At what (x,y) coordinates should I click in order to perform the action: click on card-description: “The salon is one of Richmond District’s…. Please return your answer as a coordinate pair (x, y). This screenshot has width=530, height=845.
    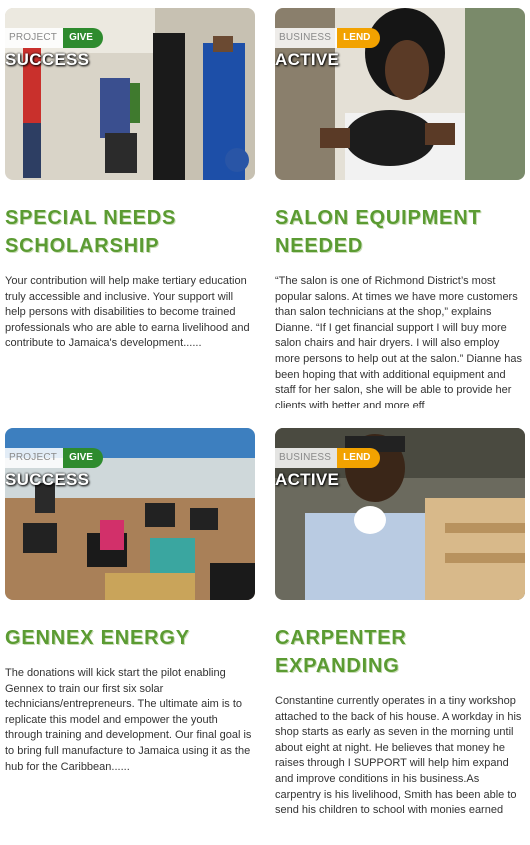
    Looking at the image, I should click on (399, 341).